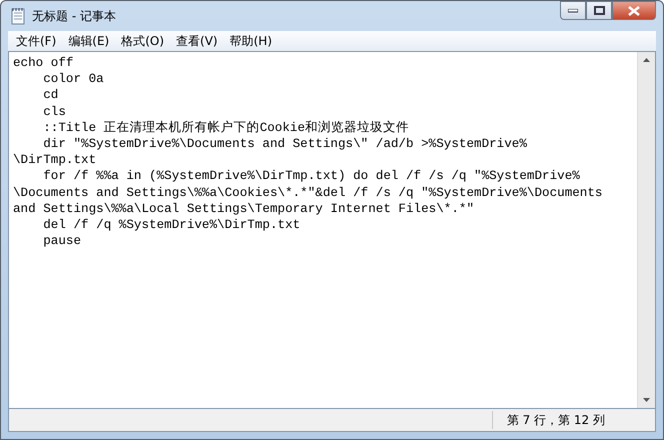 The width and height of the screenshot is (664, 440). I want to click on maximize-button, so click(599, 10).